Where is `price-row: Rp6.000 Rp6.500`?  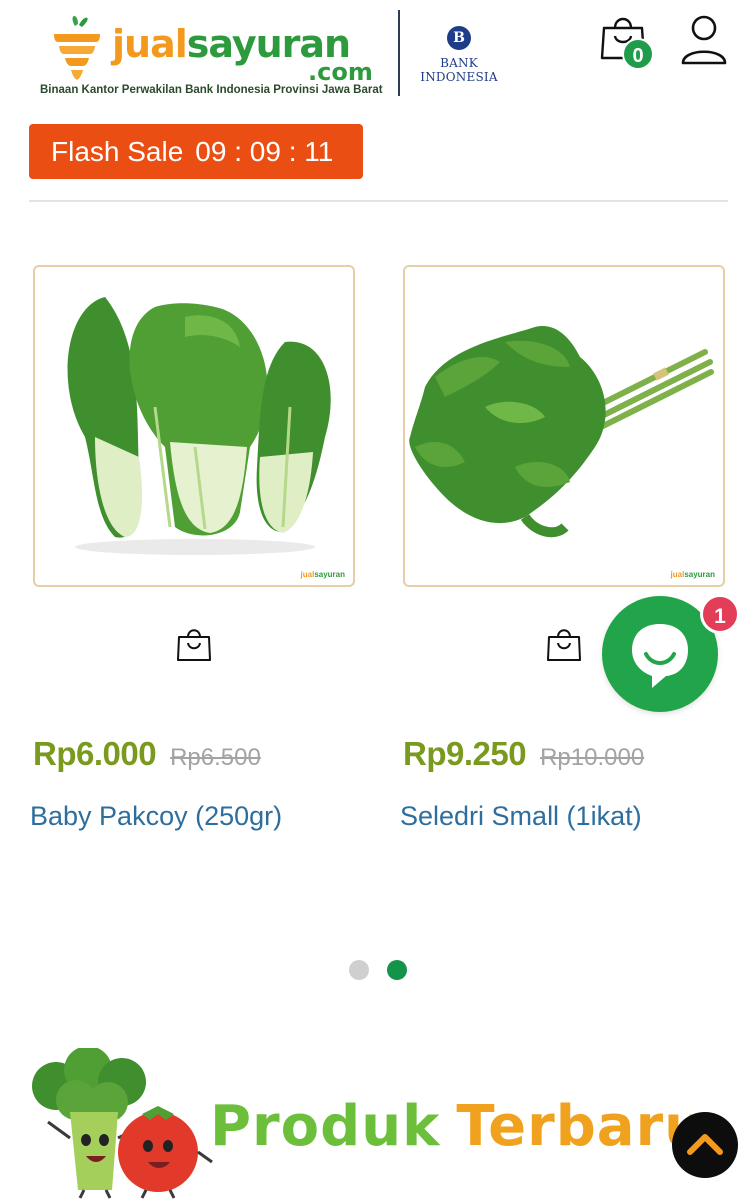 price-row: Rp6.000 Rp6.500 is located at coordinates (147, 754).